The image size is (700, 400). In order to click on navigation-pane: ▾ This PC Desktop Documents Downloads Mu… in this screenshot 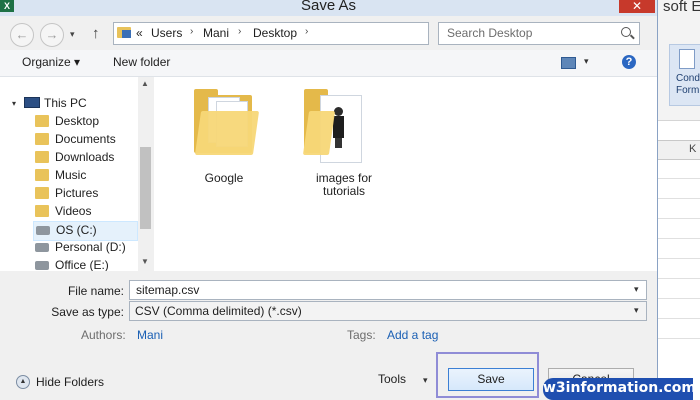, I will do `click(76, 174)`.